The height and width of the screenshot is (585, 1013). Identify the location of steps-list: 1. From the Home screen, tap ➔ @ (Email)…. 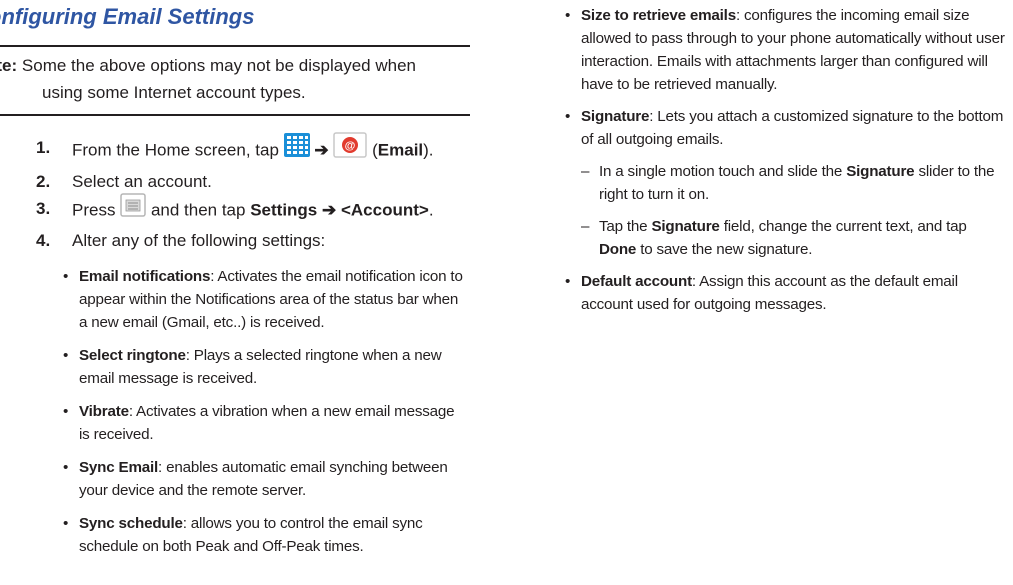
(256, 193).